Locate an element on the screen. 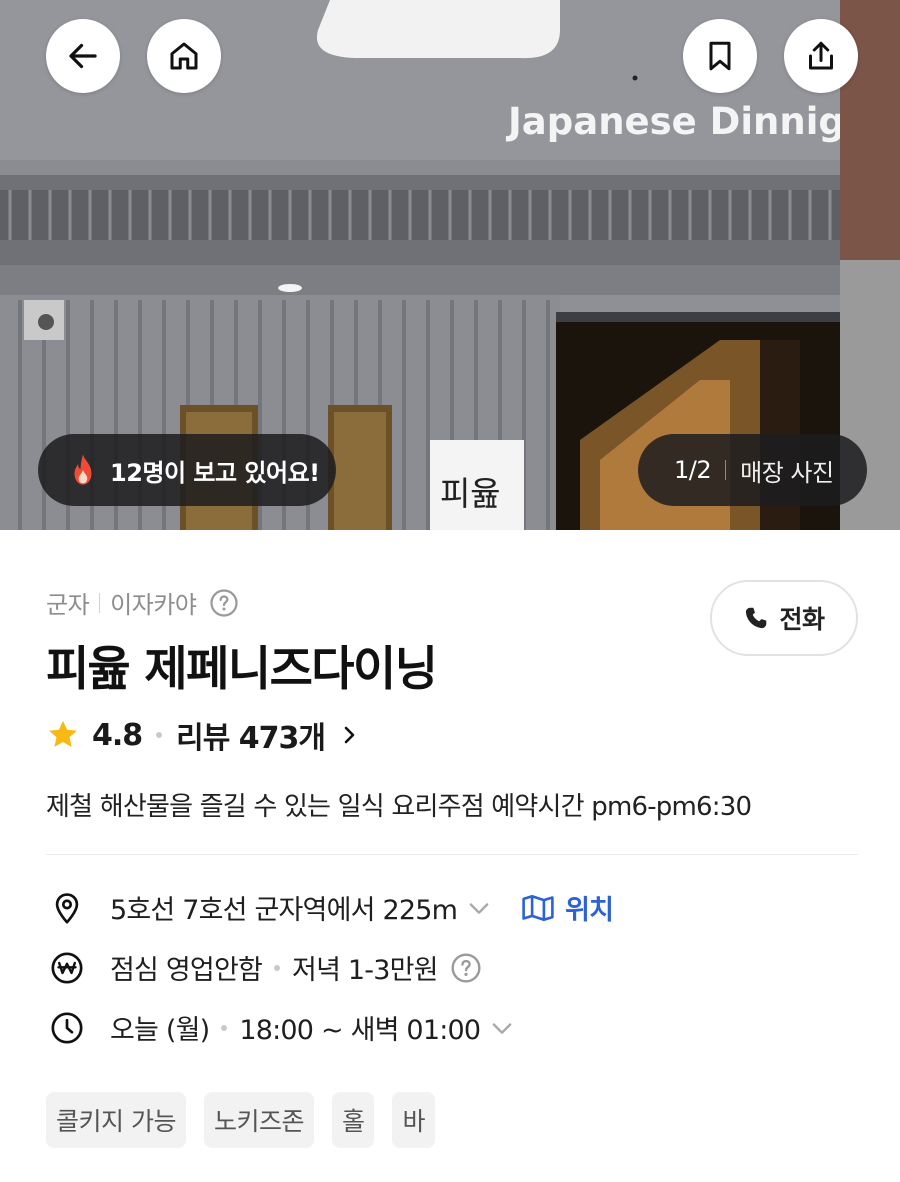  hours-time: 18:00 ~ 새벽 01:00 is located at coordinates (360, 1030).